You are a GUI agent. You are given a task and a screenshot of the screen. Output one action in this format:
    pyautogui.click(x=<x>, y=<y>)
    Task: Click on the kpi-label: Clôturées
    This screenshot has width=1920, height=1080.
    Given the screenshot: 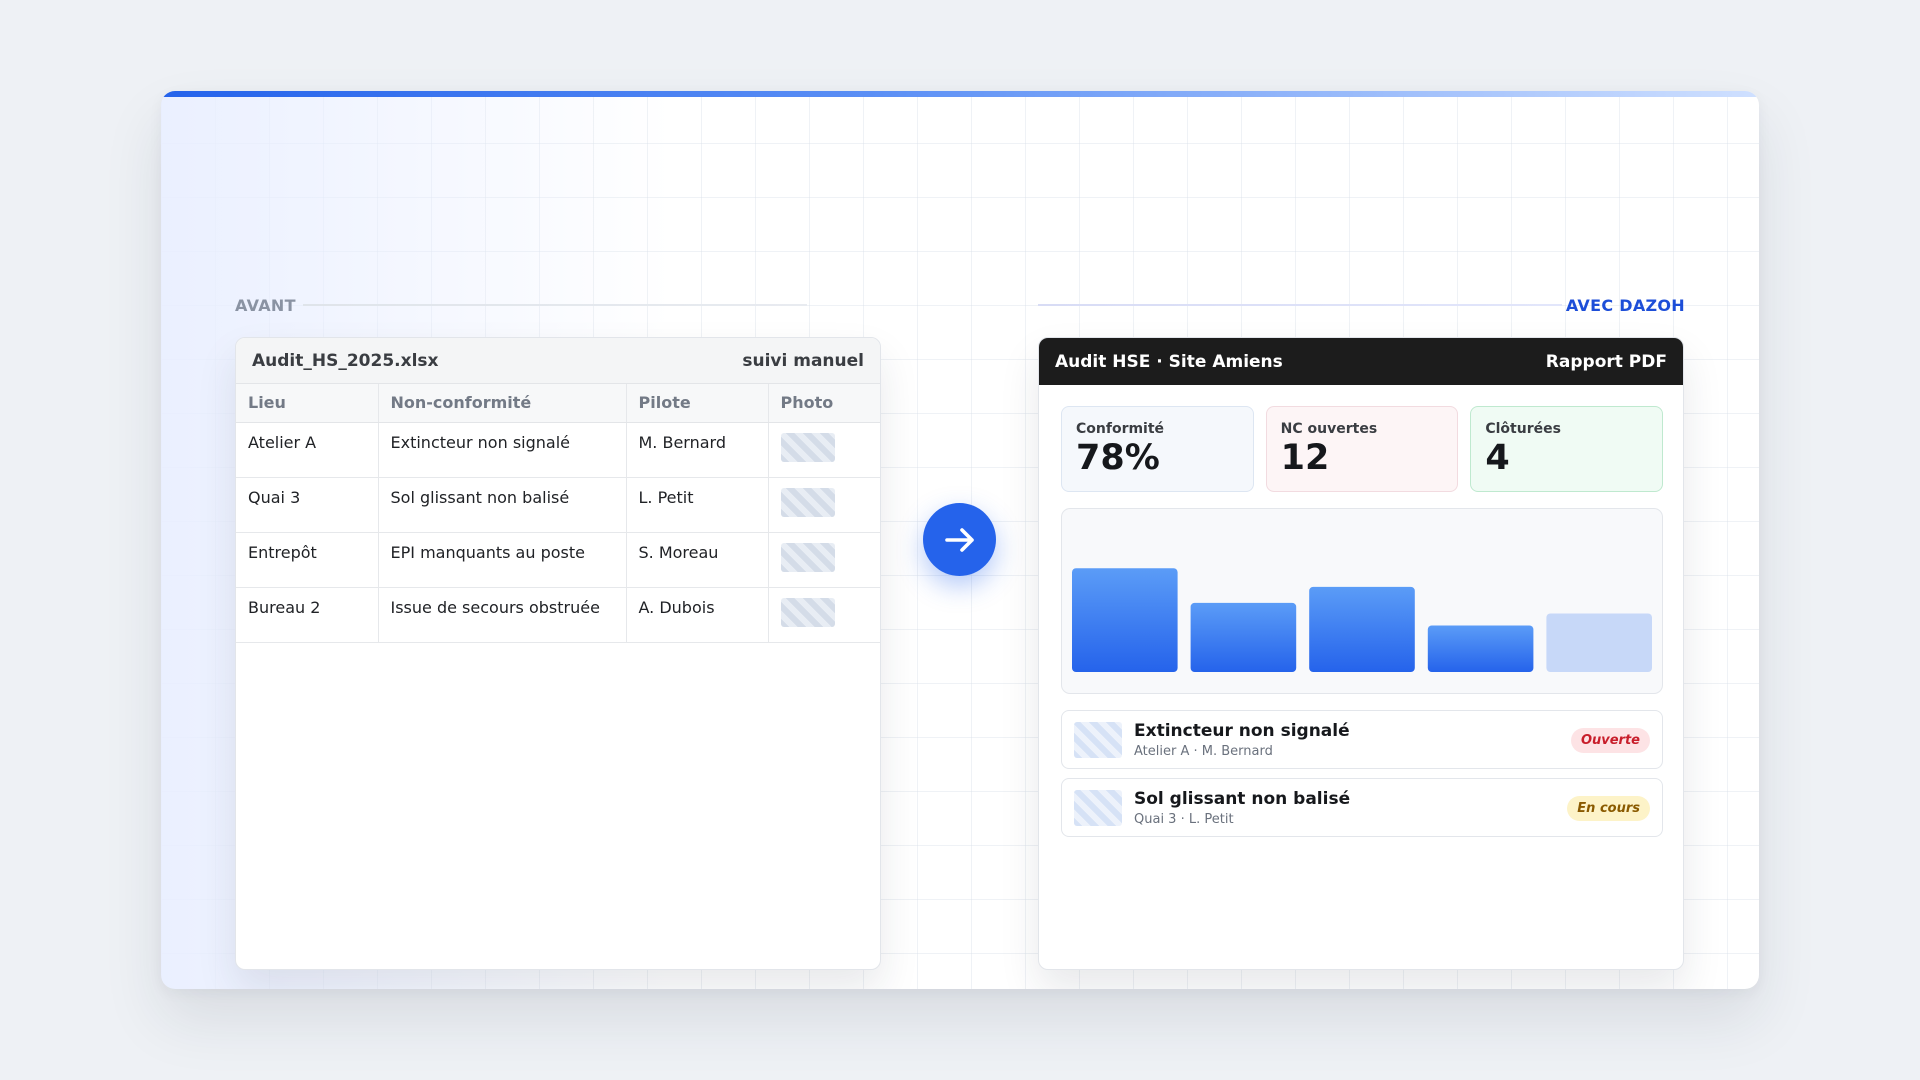 What is the action you would take?
    pyautogui.click(x=1523, y=429)
    